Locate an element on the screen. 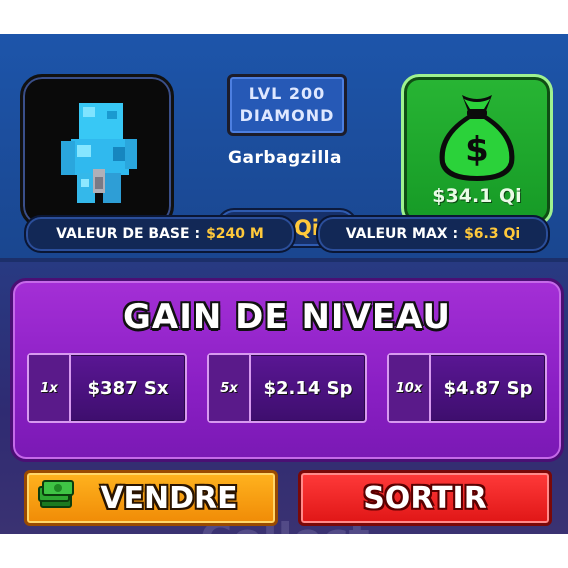 The width and height of the screenshot is (568, 568). max-value-pill: VALEUR MAX : $6.3 Qi is located at coordinates (433, 234).